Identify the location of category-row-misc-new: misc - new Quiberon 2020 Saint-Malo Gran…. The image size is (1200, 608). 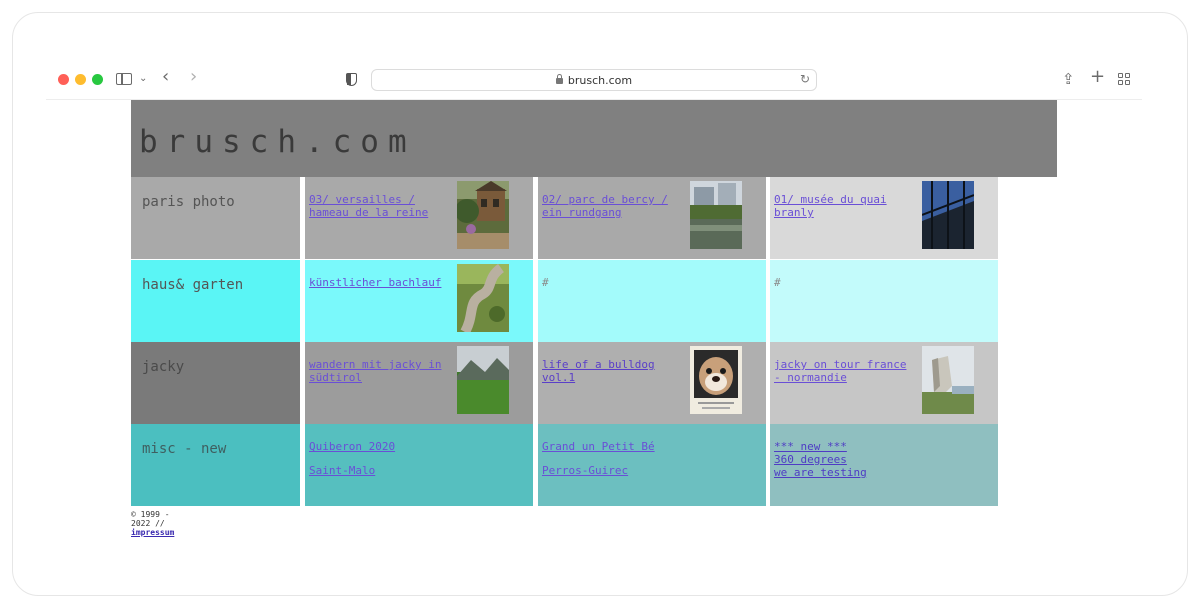
(564, 465).